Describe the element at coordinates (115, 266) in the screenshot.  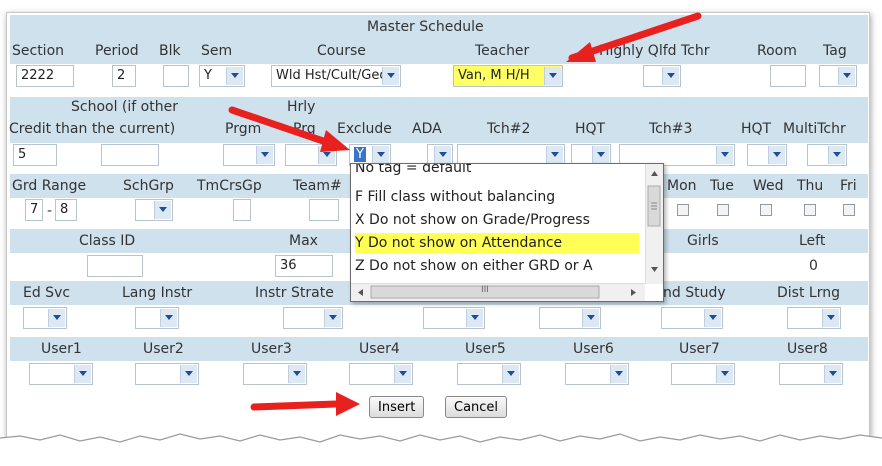
I see `class-id-input` at that location.